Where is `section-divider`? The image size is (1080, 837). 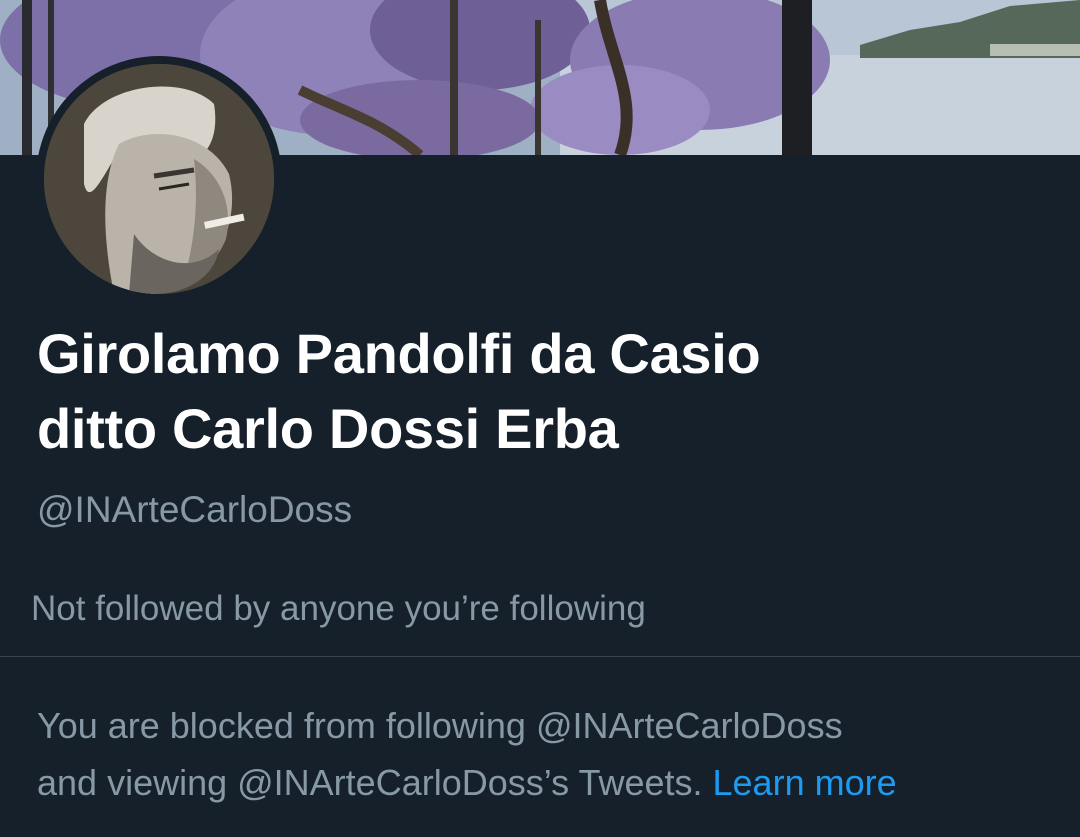
section-divider is located at coordinates (540, 656).